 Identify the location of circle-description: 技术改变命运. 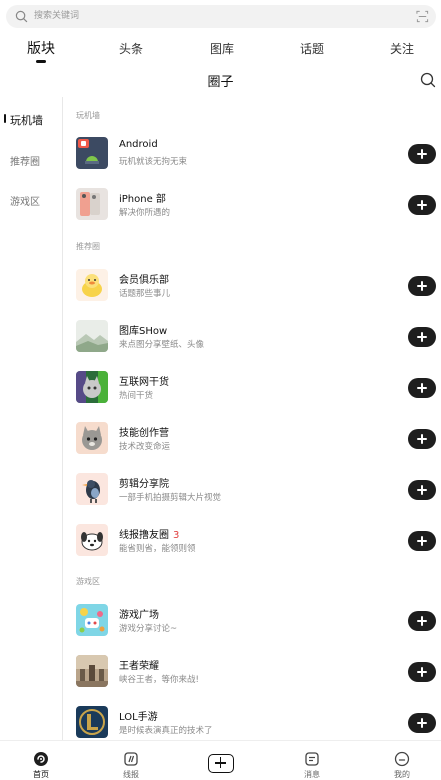
(145, 447).